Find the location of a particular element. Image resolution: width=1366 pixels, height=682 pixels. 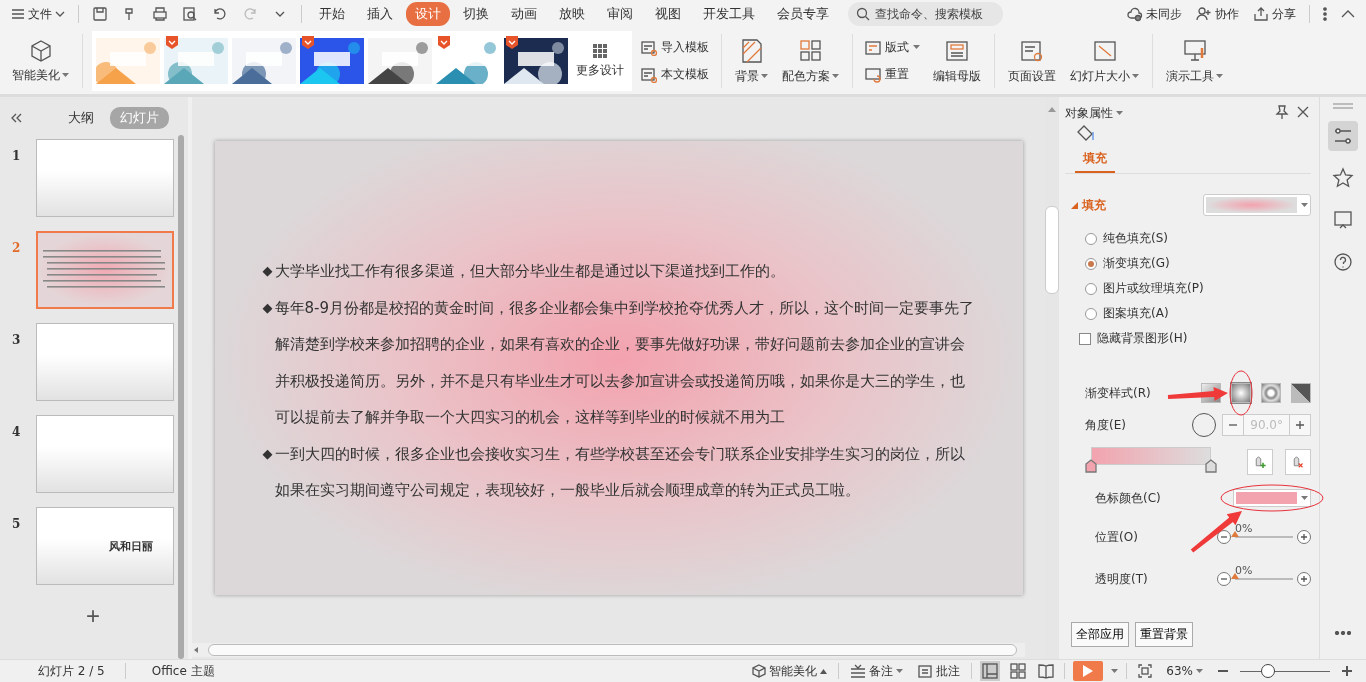

toolbar-button: 未同步 is located at coordinates (1154, 14).